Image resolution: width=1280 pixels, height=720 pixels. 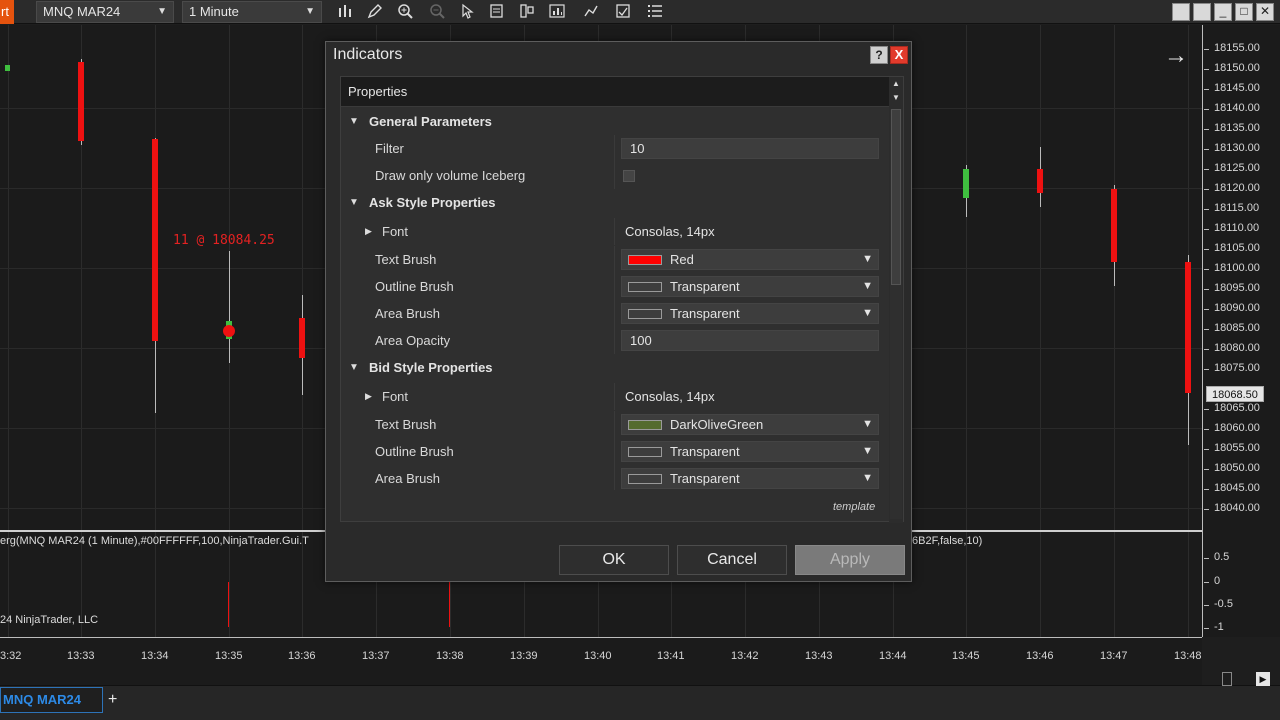 I want to click on scroll-up-icon: ▲, so click(x=896, y=85).